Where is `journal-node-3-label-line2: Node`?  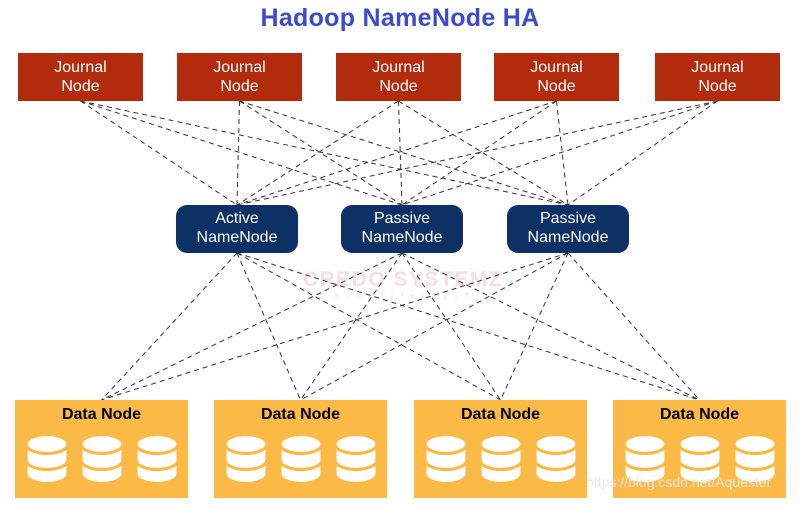
journal-node-3-label-line2: Node is located at coordinates (398, 86).